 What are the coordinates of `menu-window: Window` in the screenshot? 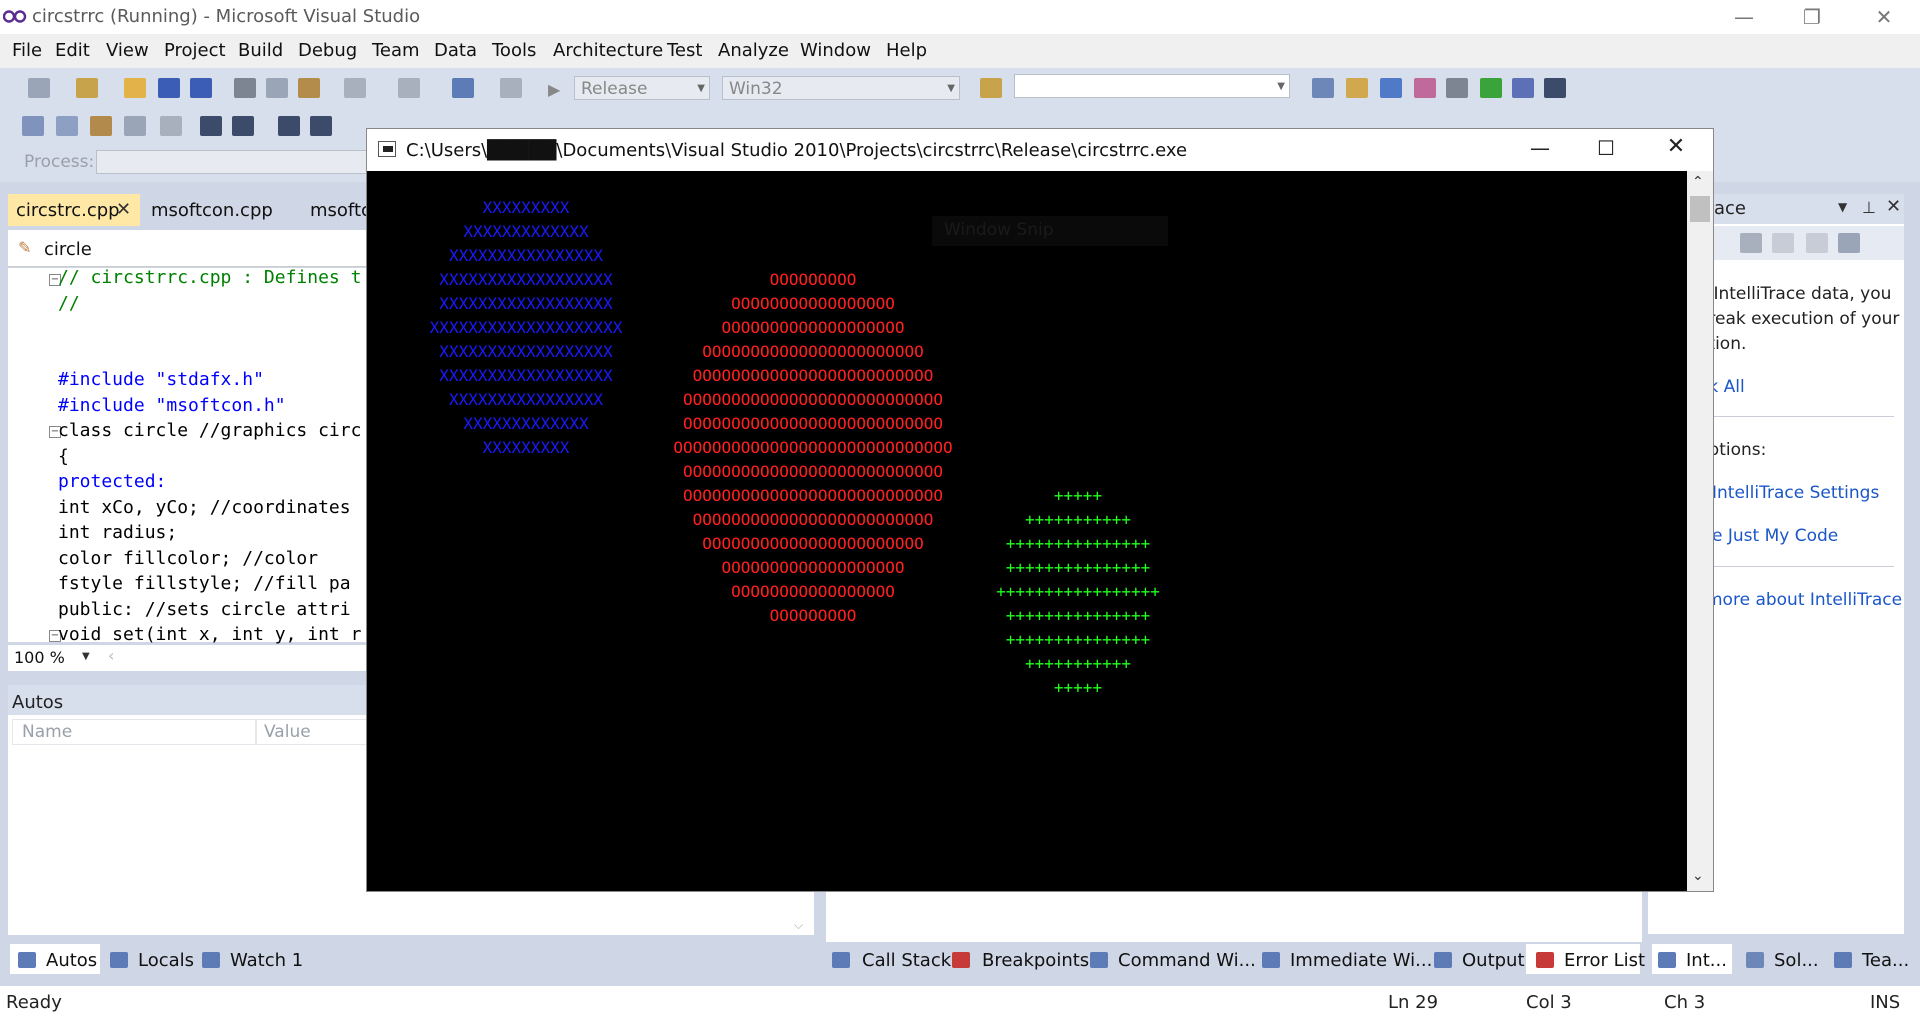 It's located at (835, 50).